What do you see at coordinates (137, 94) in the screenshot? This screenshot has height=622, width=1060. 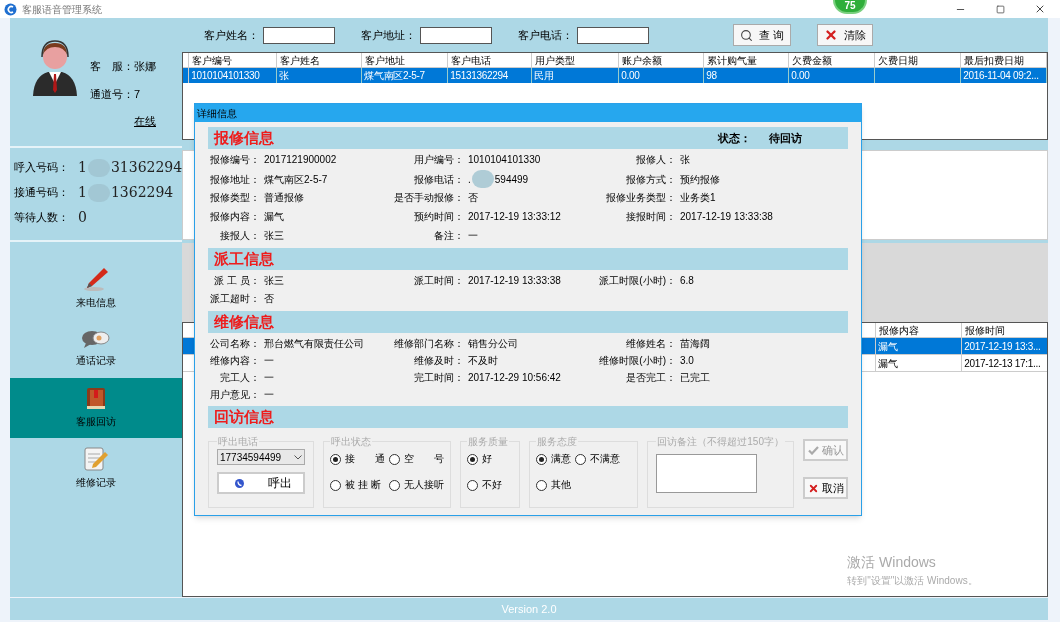 I see `agent-value: 7` at bounding box center [137, 94].